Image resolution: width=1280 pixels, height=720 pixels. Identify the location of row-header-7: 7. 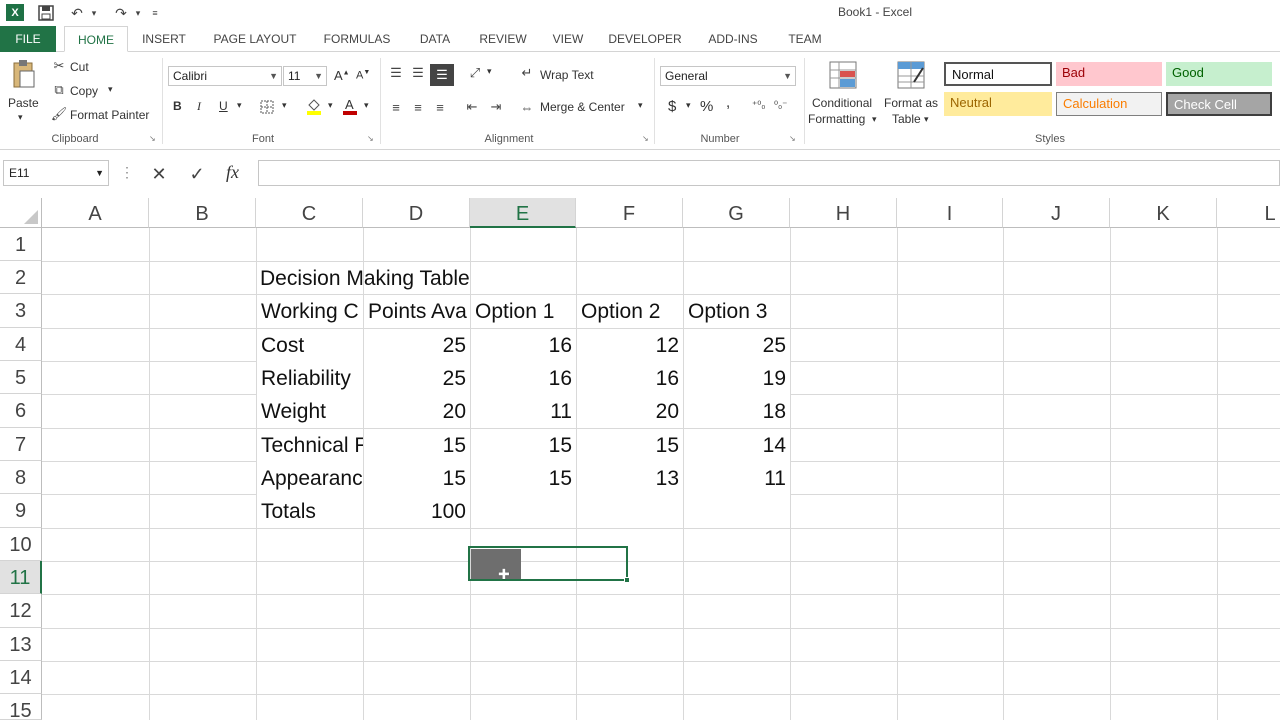
(21, 444).